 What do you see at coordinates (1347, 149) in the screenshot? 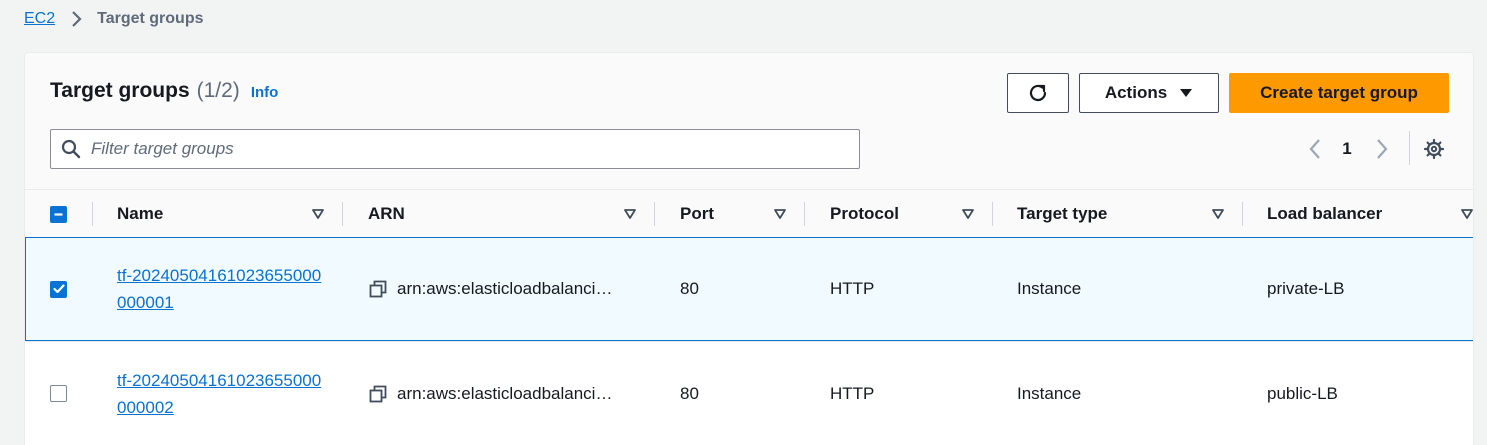
I see `page-number: 1` at bounding box center [1347, 149].